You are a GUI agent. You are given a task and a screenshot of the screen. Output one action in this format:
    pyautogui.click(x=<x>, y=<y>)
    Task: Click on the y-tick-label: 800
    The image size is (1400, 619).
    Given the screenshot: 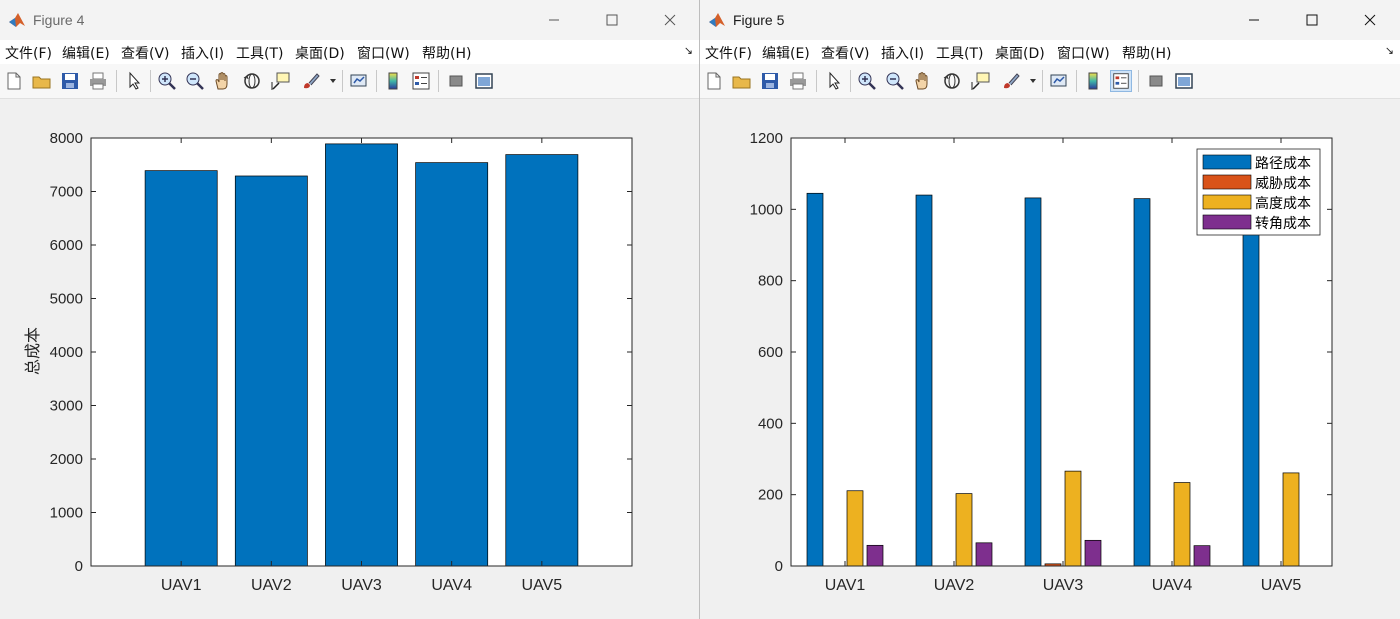 What is the action you would take?
    pyautogui.click(x=770, y=281)
    